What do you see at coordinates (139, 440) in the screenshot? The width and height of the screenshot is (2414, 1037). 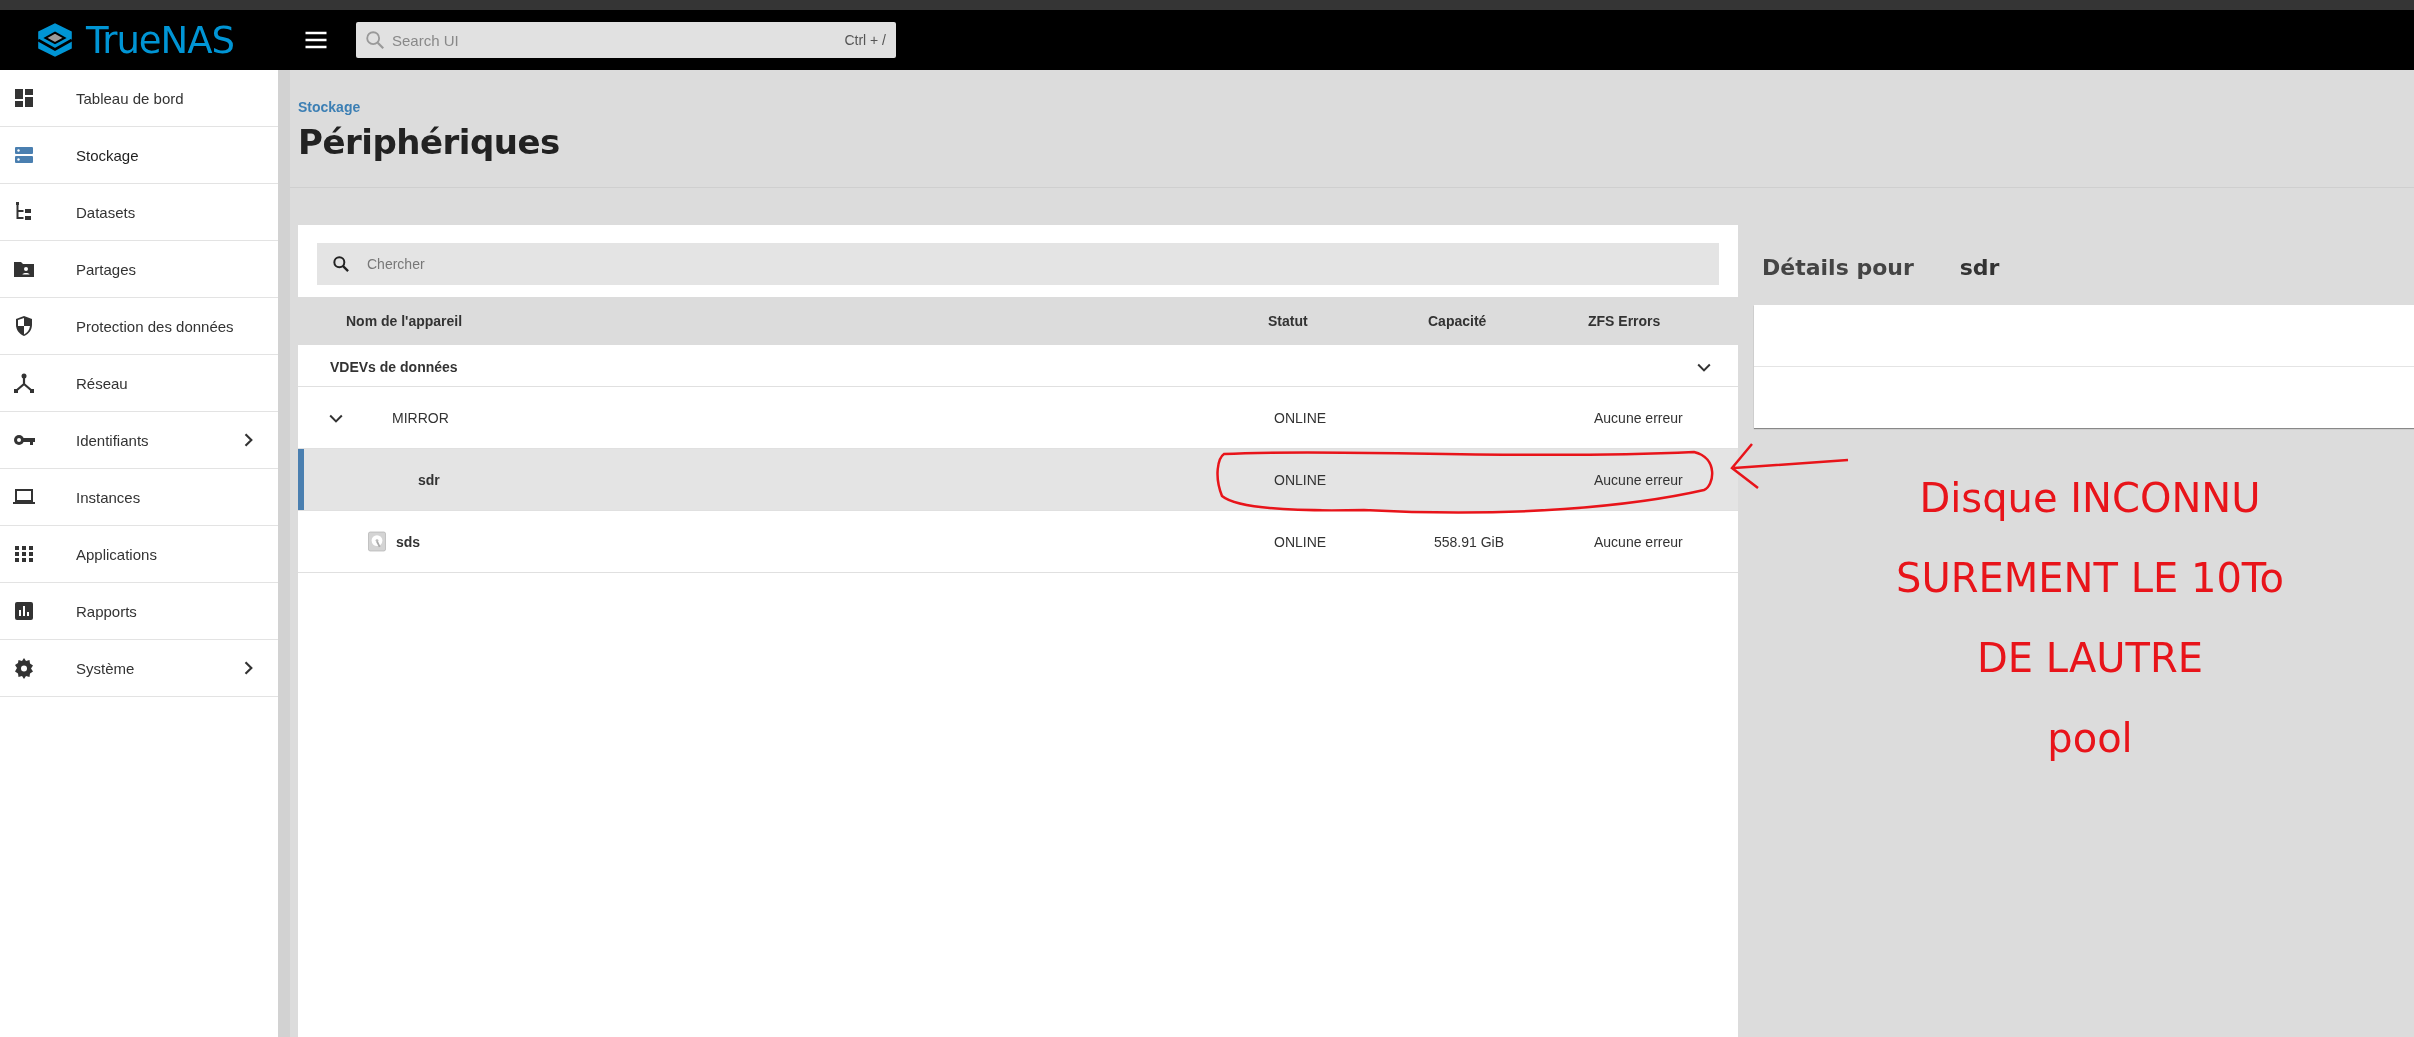 I see `sidebar-item: Identifiants` at bounding box center [139, 440].